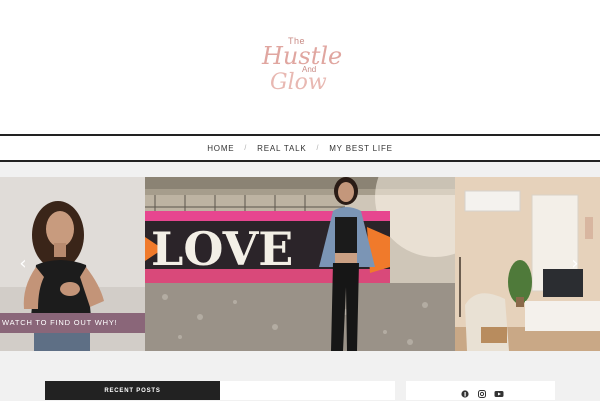 The image size is (600, 401). What do you see at coordinates (132, 390) in the screenshot?
I see `recent-posts-header: RECENT POSTS` at bounding box center [132, 390].